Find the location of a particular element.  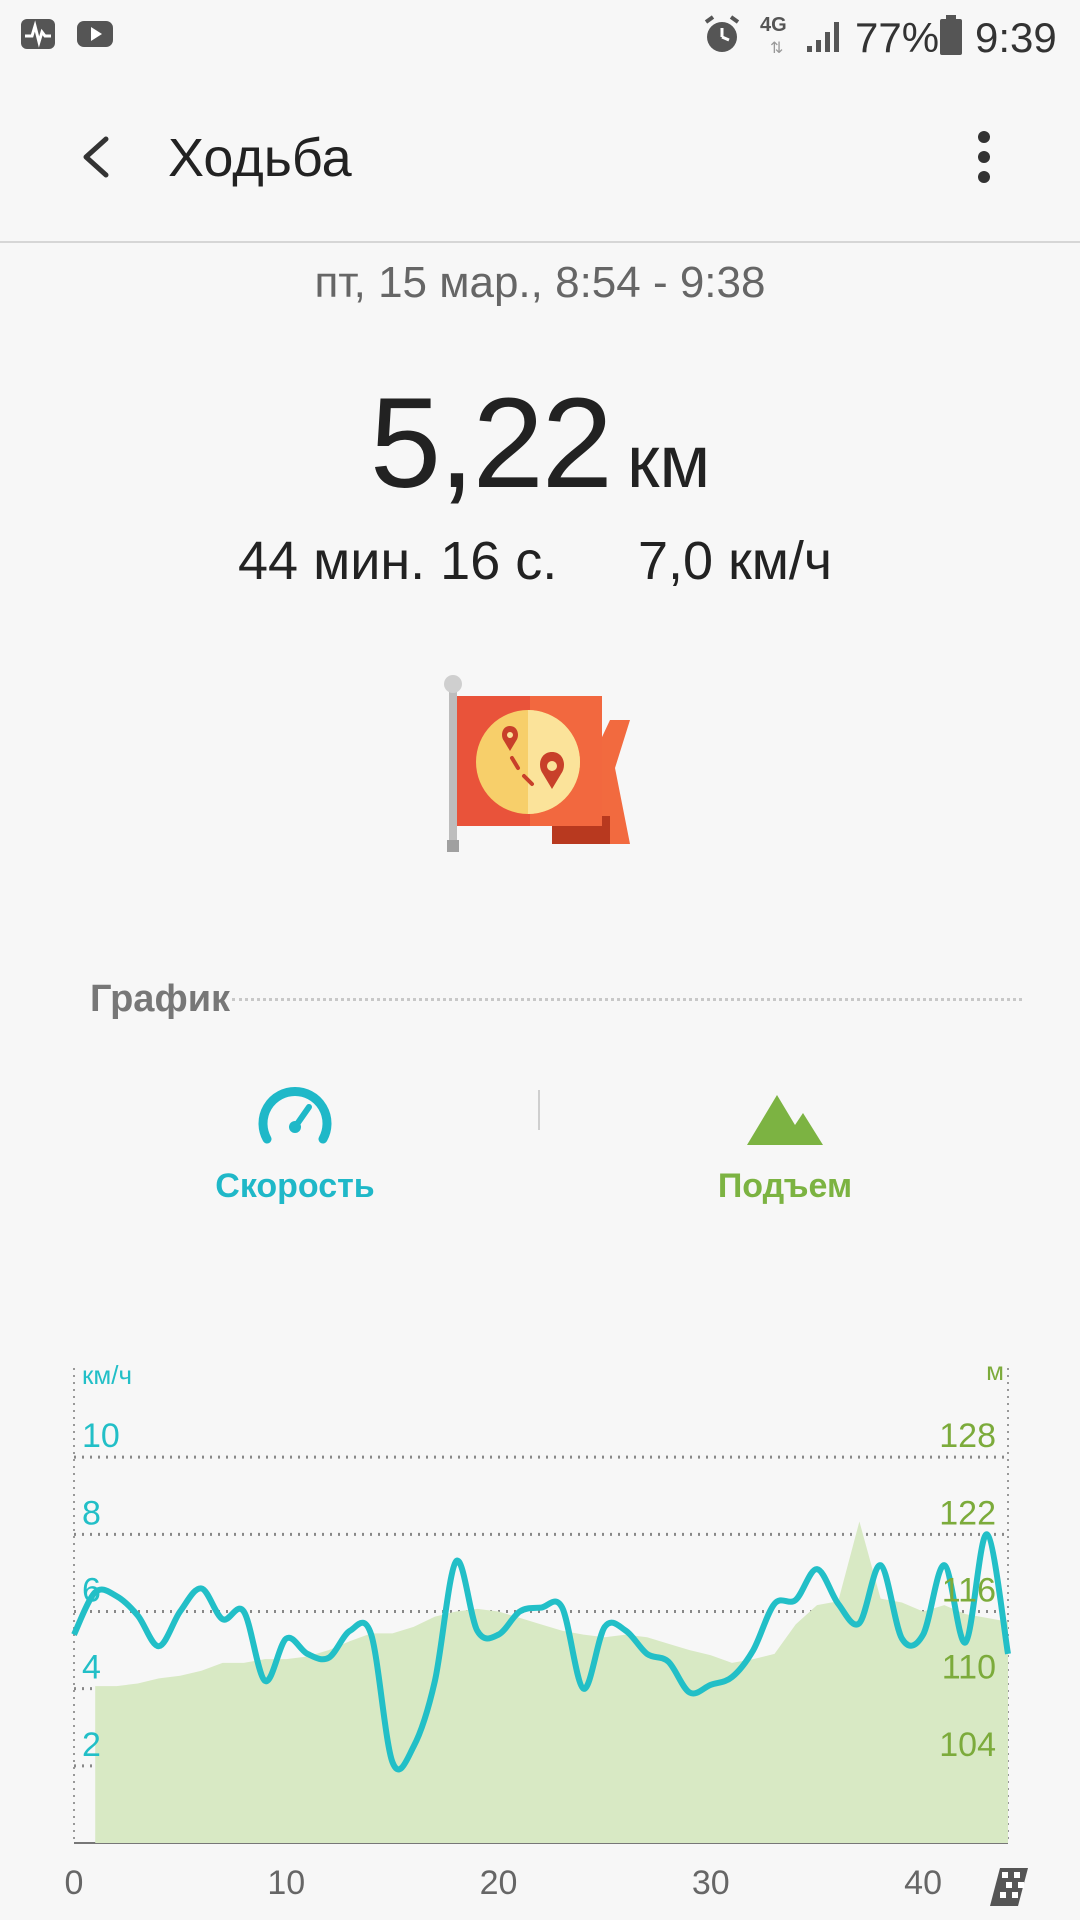

page-title: Ходьба is located at coordinates (260, 158).